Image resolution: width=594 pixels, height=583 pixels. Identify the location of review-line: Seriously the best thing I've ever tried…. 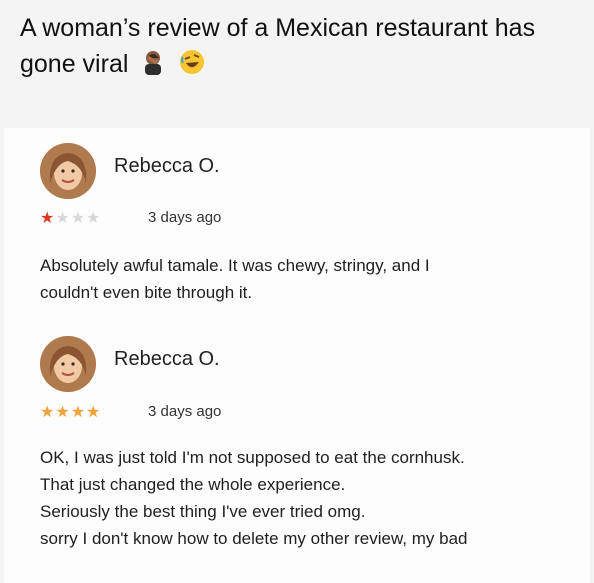
(203, 511).